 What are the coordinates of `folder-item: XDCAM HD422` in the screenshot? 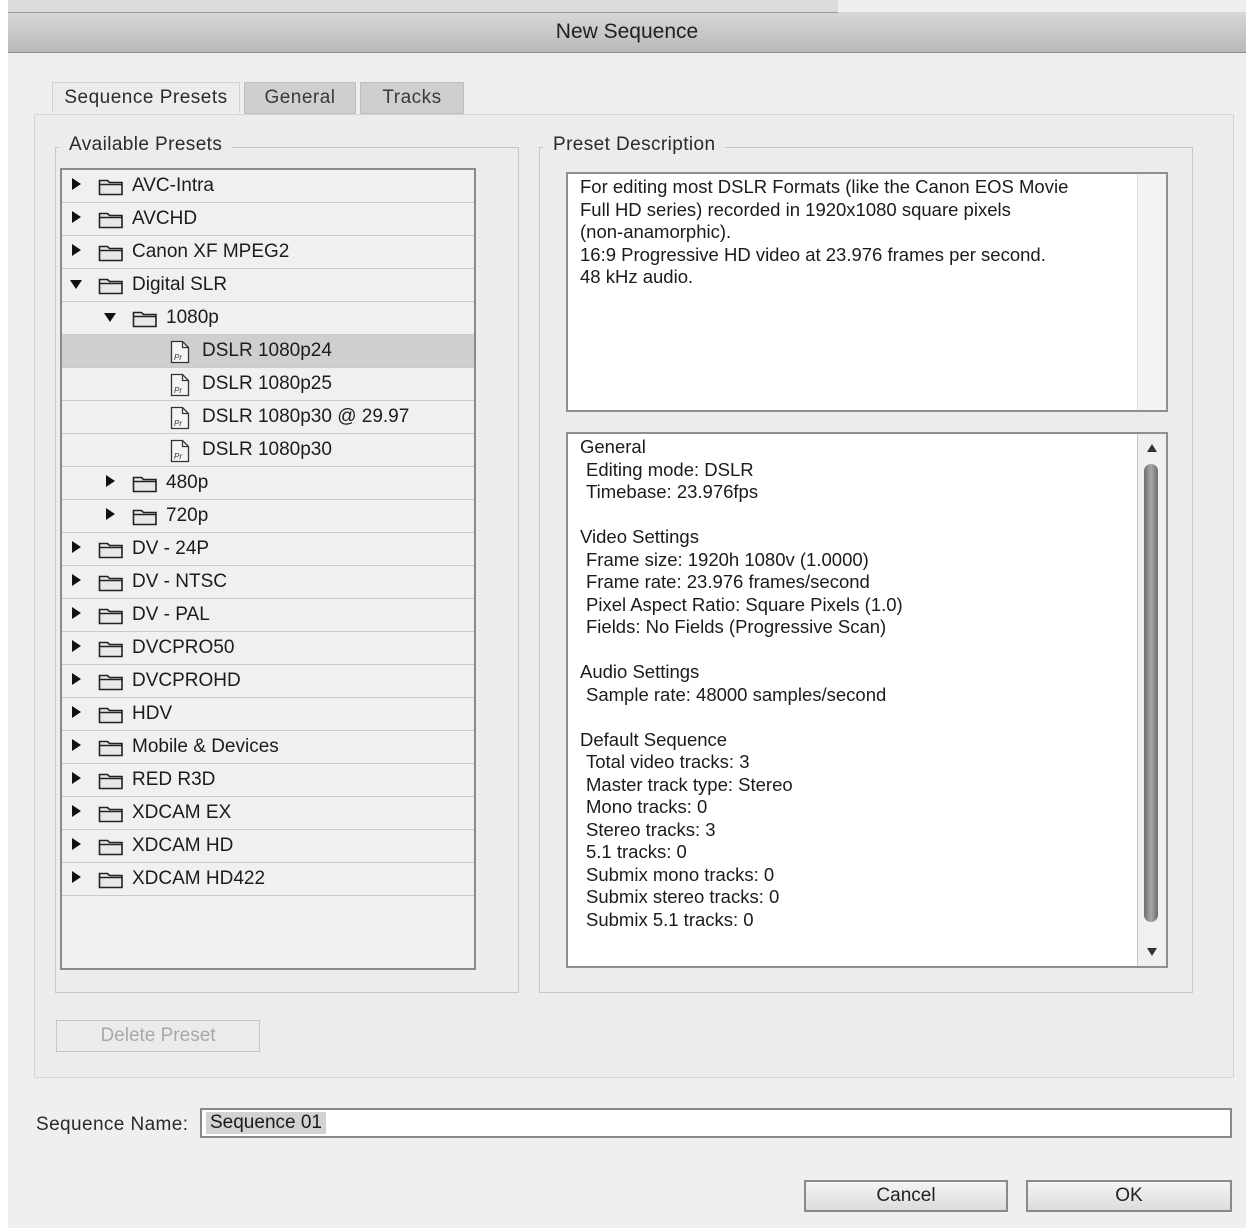 It's located at (268, 879).